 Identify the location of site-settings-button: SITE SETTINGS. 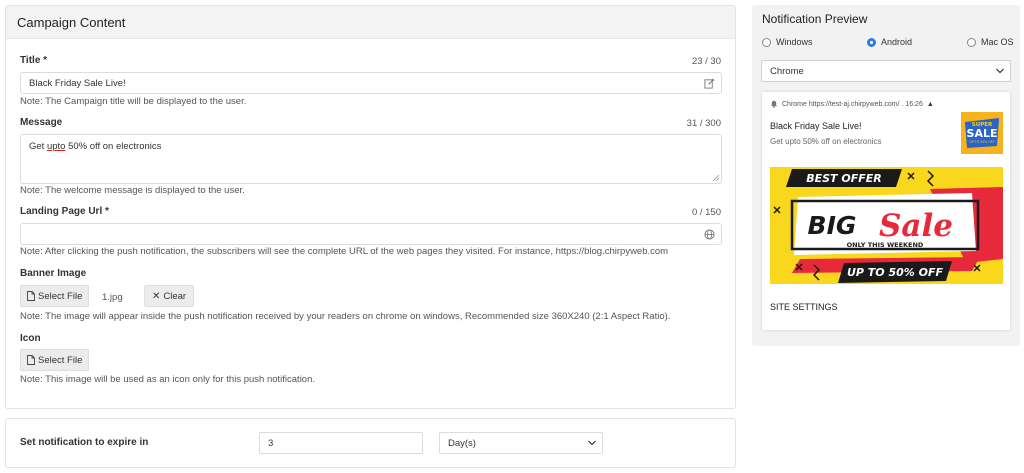
(804, 307).